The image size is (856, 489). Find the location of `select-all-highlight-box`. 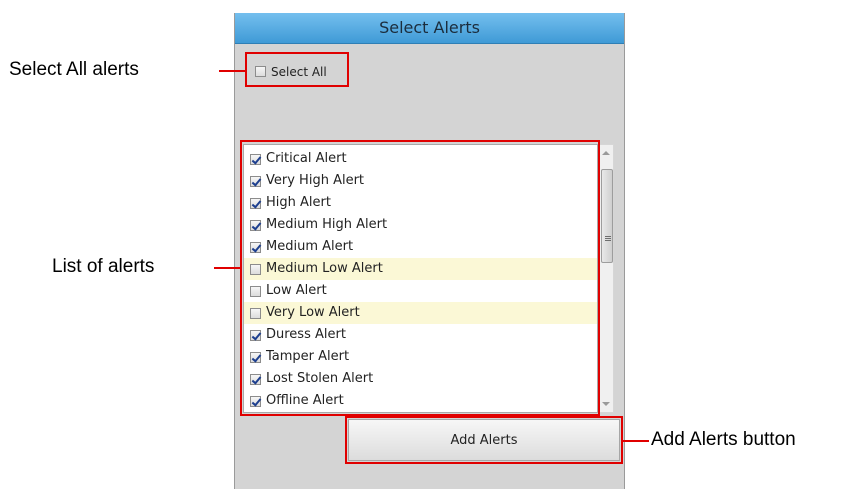

select-all-highlight-box is located at coordinates (297, 69).